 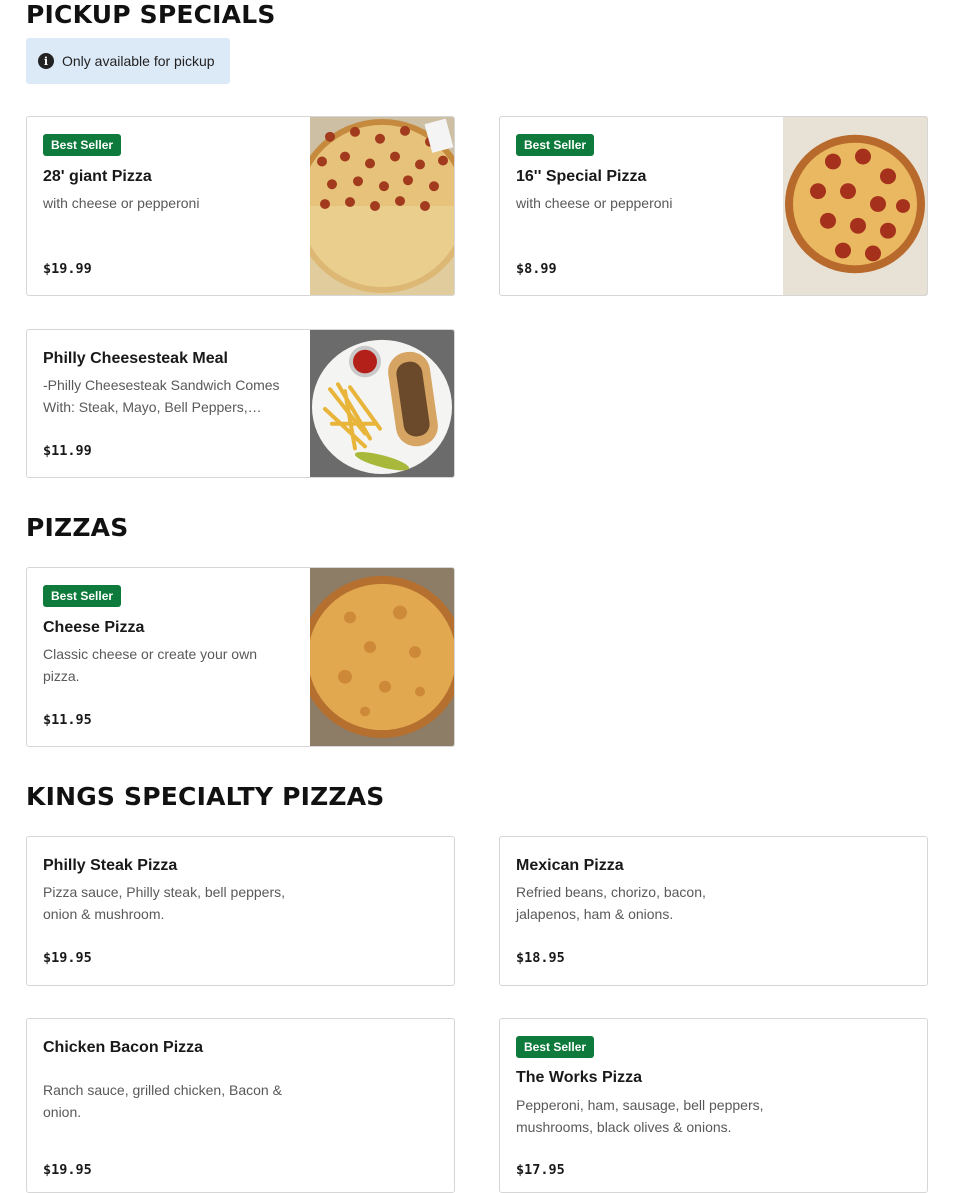 What do you see at coordinates (570, 865) in the screenshot?
I see `item-name: Mexican Pizza` at bounding box center [570, 865].